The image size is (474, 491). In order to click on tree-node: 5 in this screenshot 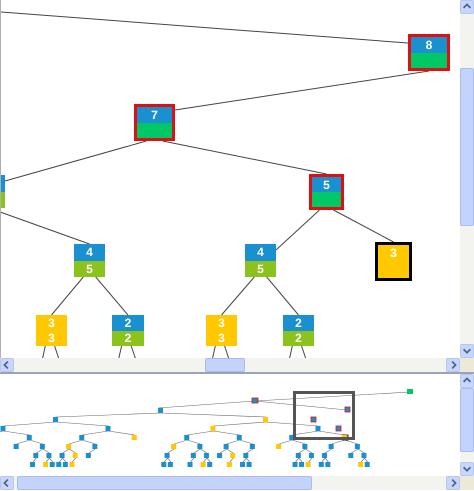, I will do `click(326, 192)`.